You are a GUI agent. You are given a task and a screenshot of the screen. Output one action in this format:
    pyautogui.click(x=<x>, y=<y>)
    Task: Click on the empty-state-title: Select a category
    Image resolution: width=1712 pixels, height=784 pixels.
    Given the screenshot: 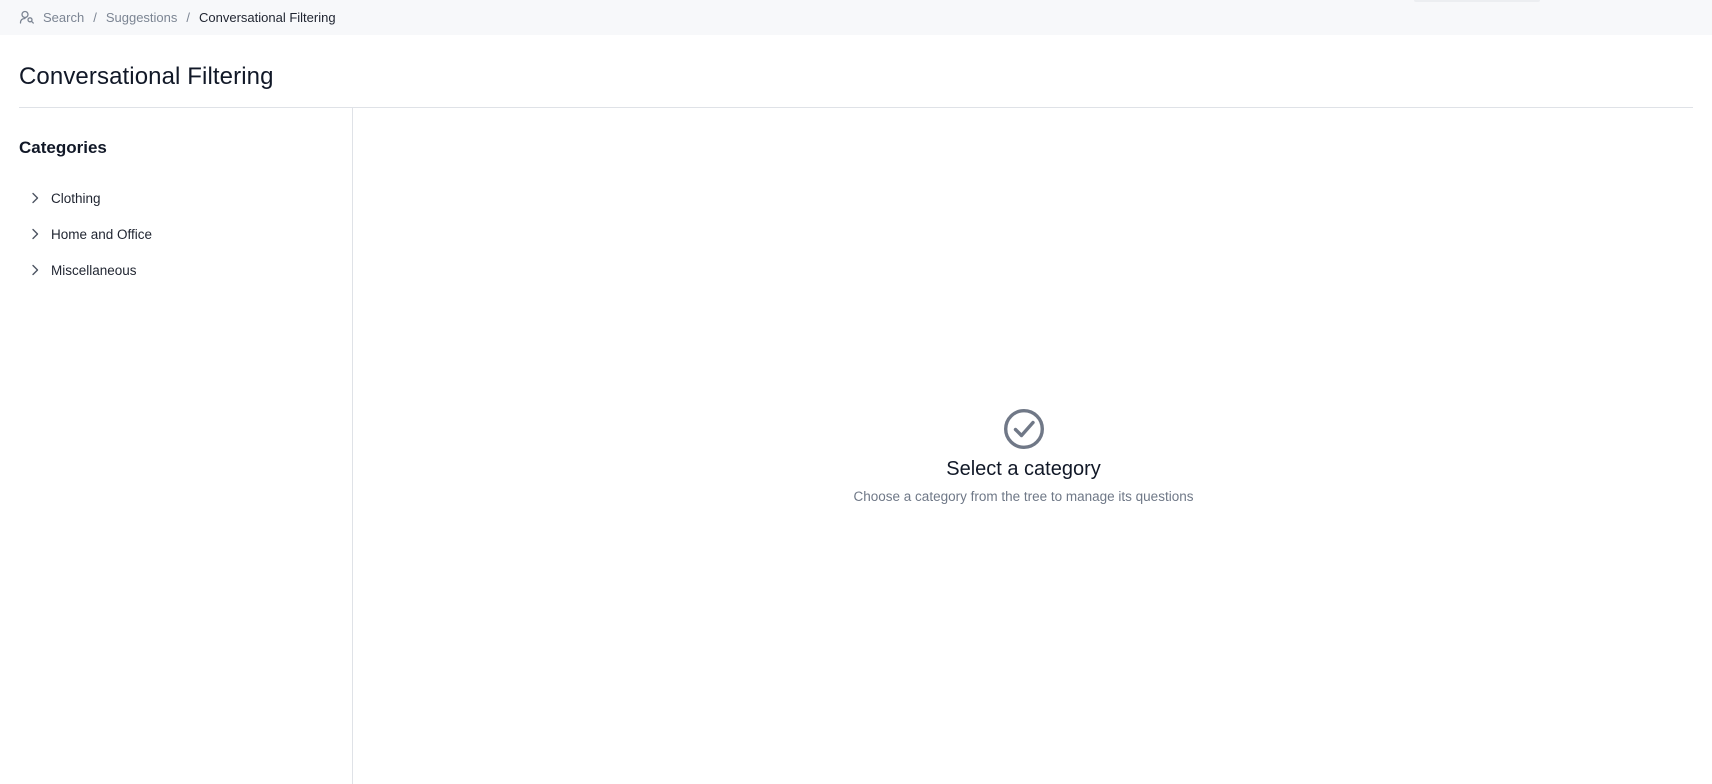 What is the action you would take?
    pyautogui.click(x=1023, y=469)
    